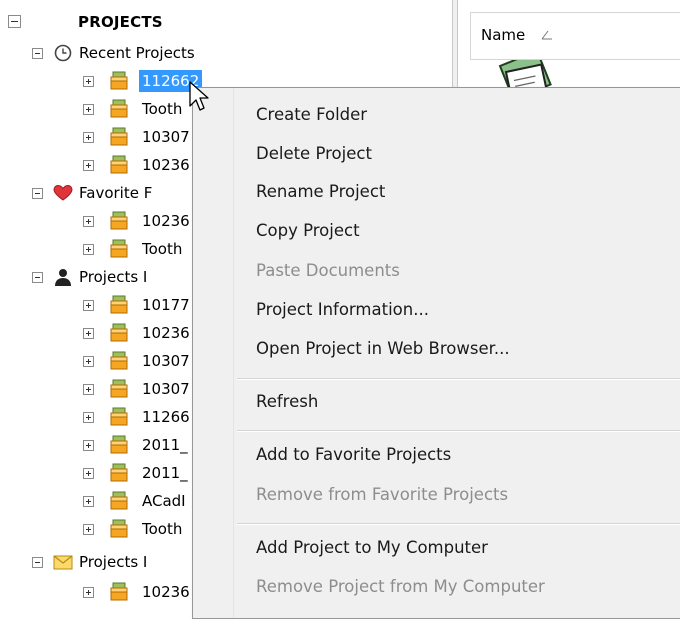  Describe the element at coordinates (546, 35) in the screenshot. I see `sort-ascending-icon` at that location.